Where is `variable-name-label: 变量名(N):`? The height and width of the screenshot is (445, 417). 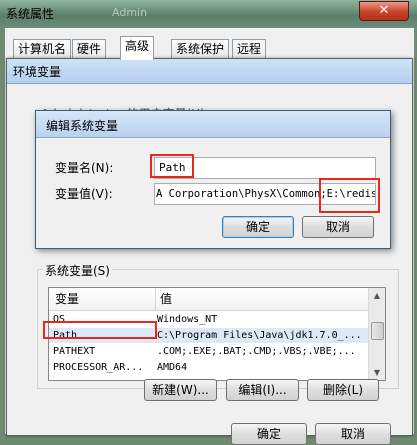 variable-name-label: 变量名(N): is located at coordinates (84, 168).